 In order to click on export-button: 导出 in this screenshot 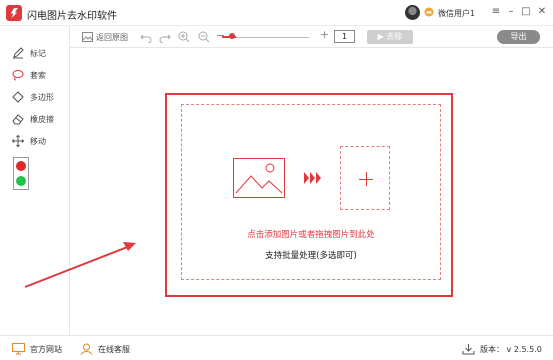, I will do `click(518, 37)`.